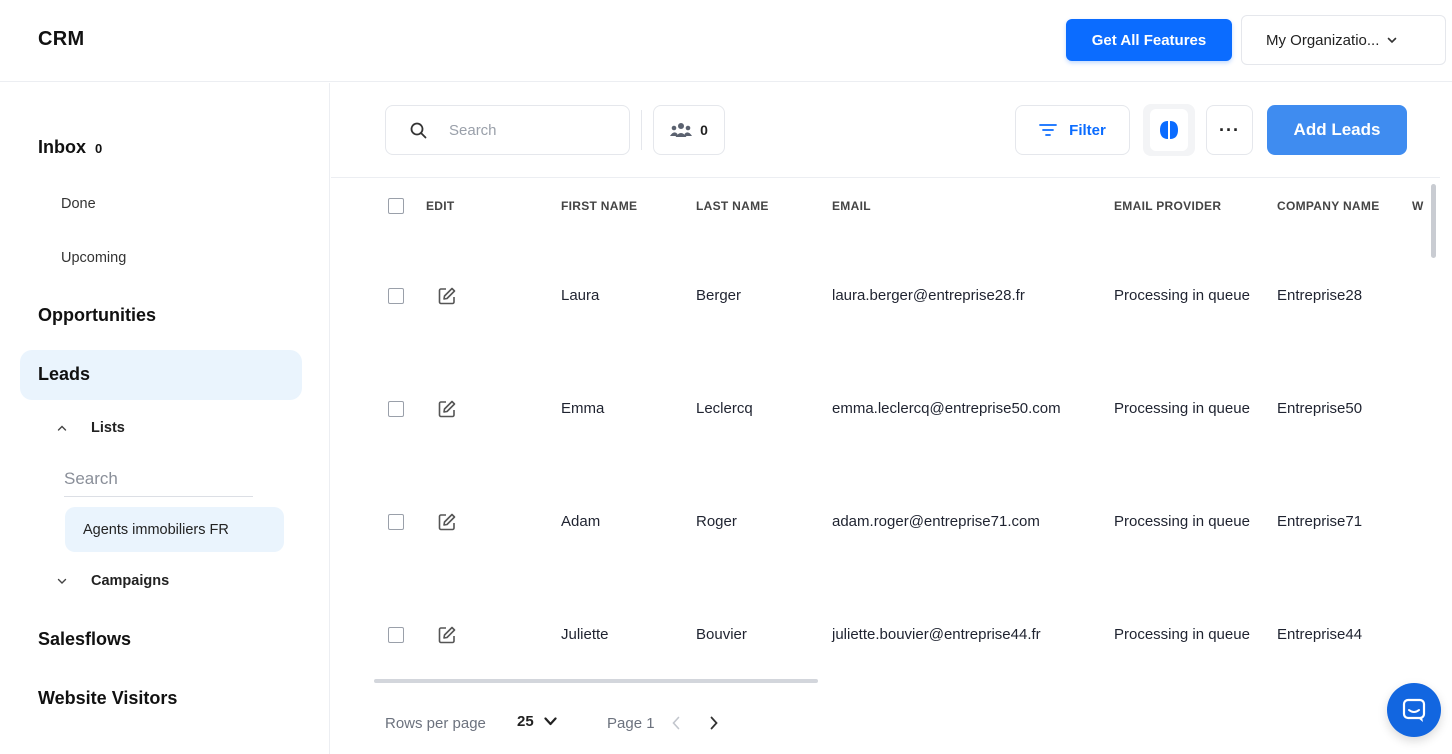 This screenshot has width=1452, height=754. I want to click on column-header-email: EMAIL, so click(851, 206).